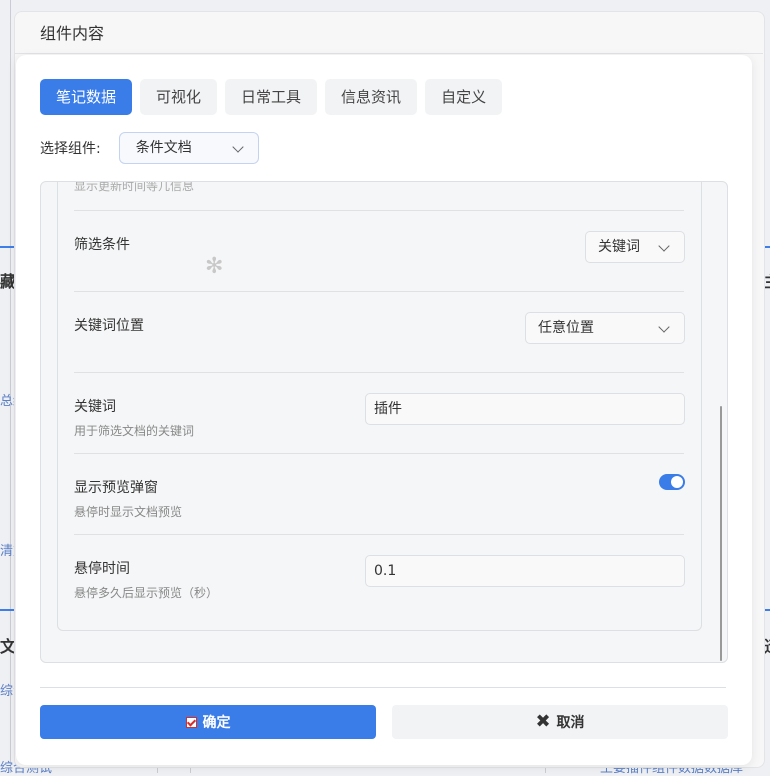 This screenshot has width=770, height=776. I want to click on close-icon: ✖, so click(543, 721).